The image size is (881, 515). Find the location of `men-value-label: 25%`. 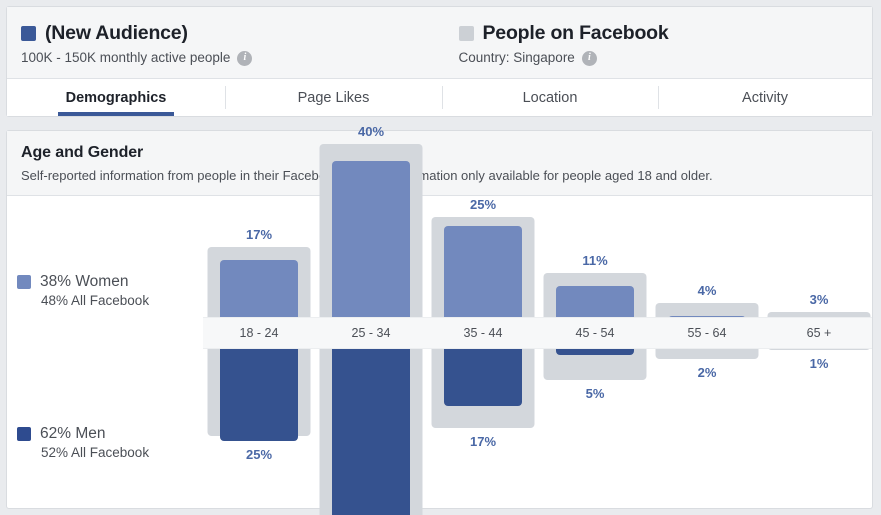

men-value-label: 25% is located at coordinates (259, 454).